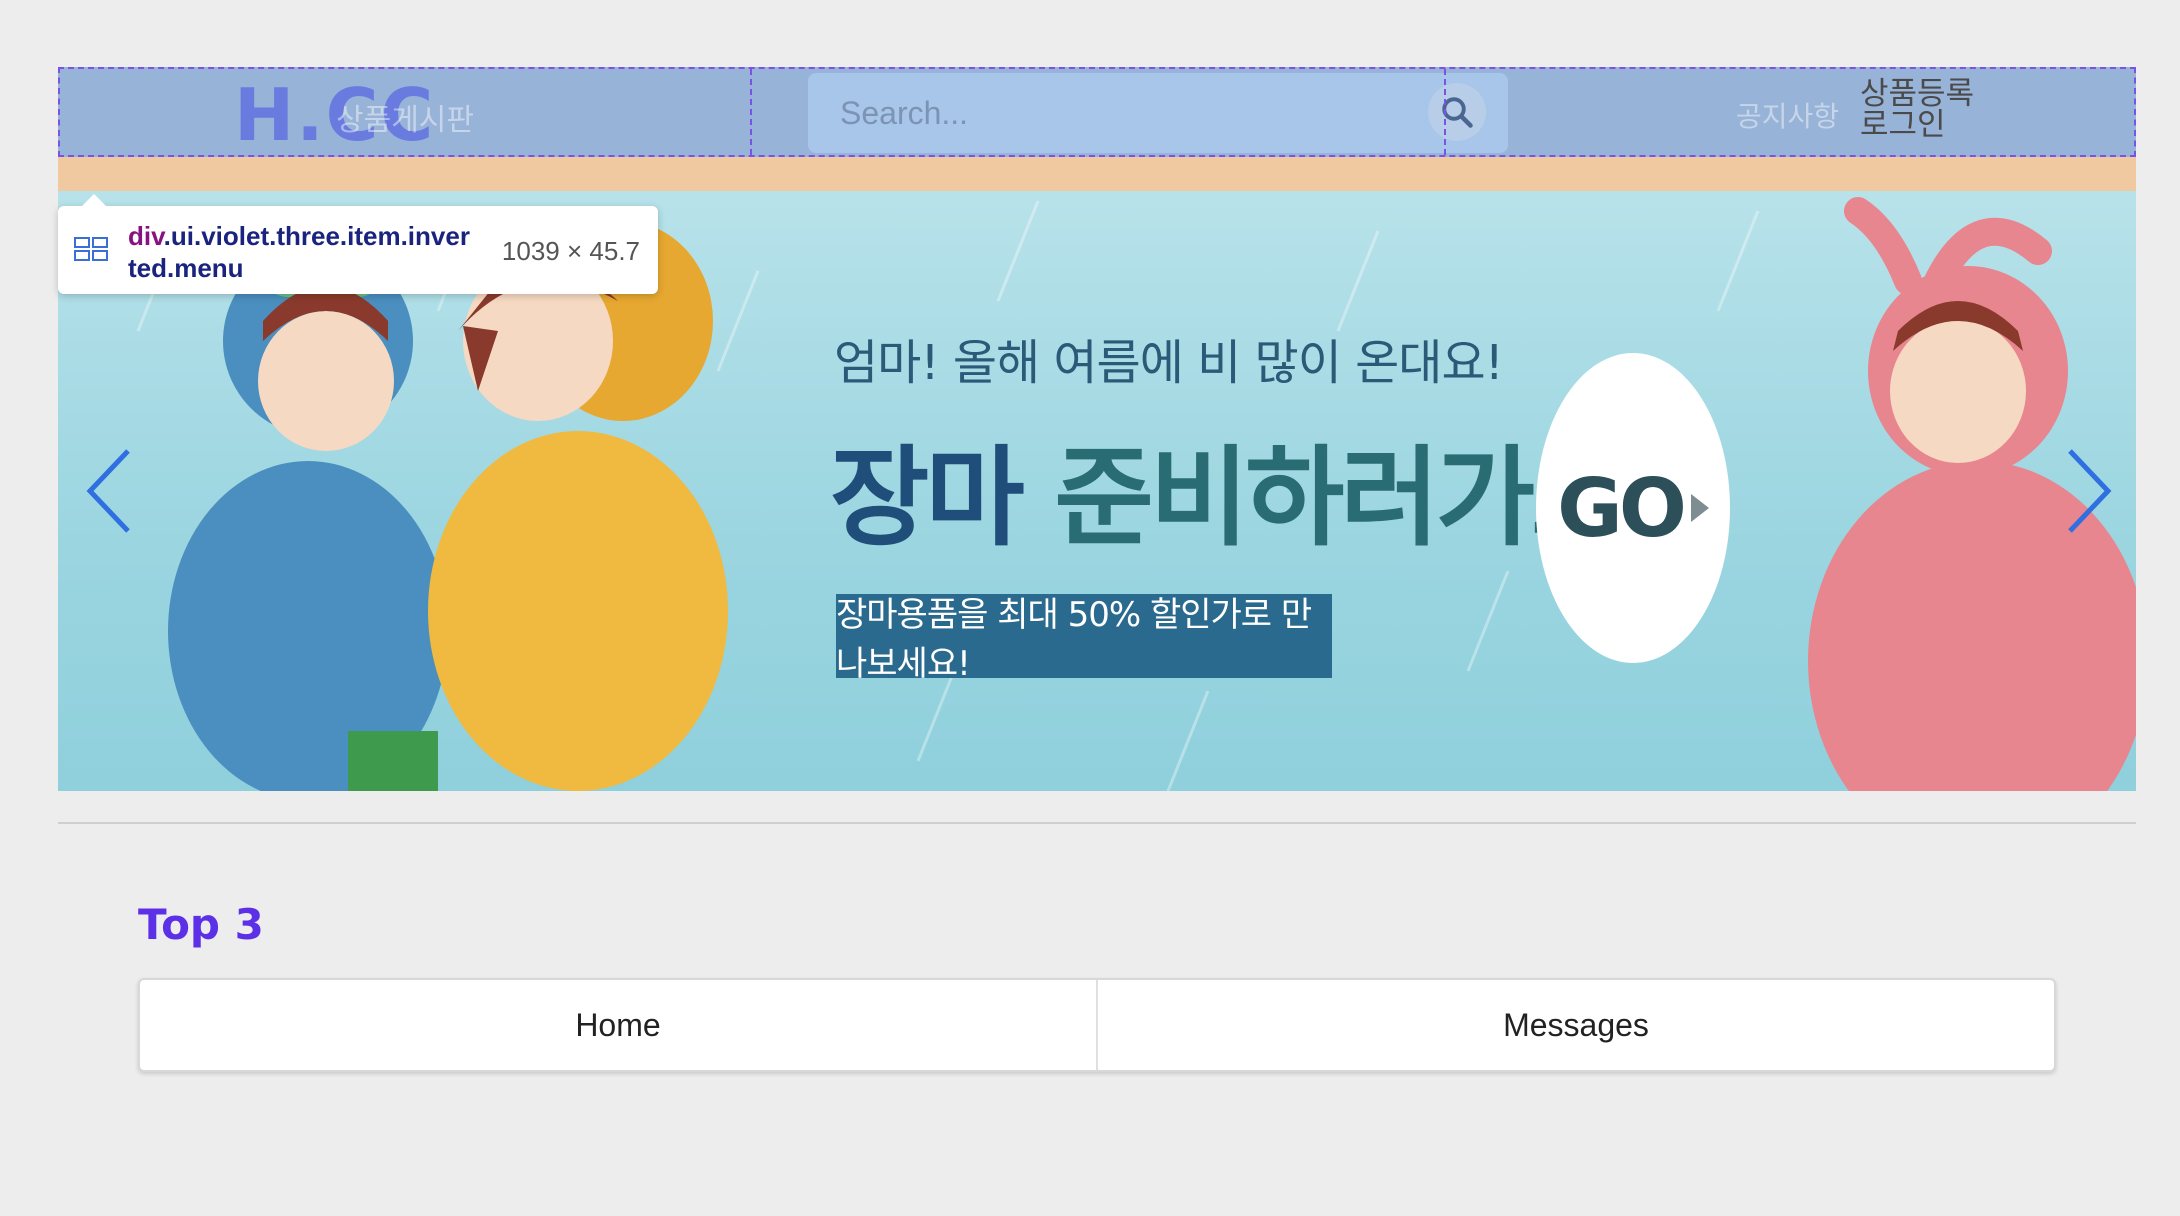 This screenshot has height=1216, width=2180. I want to click on carousel-next-arrow-icon, so click(2088, 491).